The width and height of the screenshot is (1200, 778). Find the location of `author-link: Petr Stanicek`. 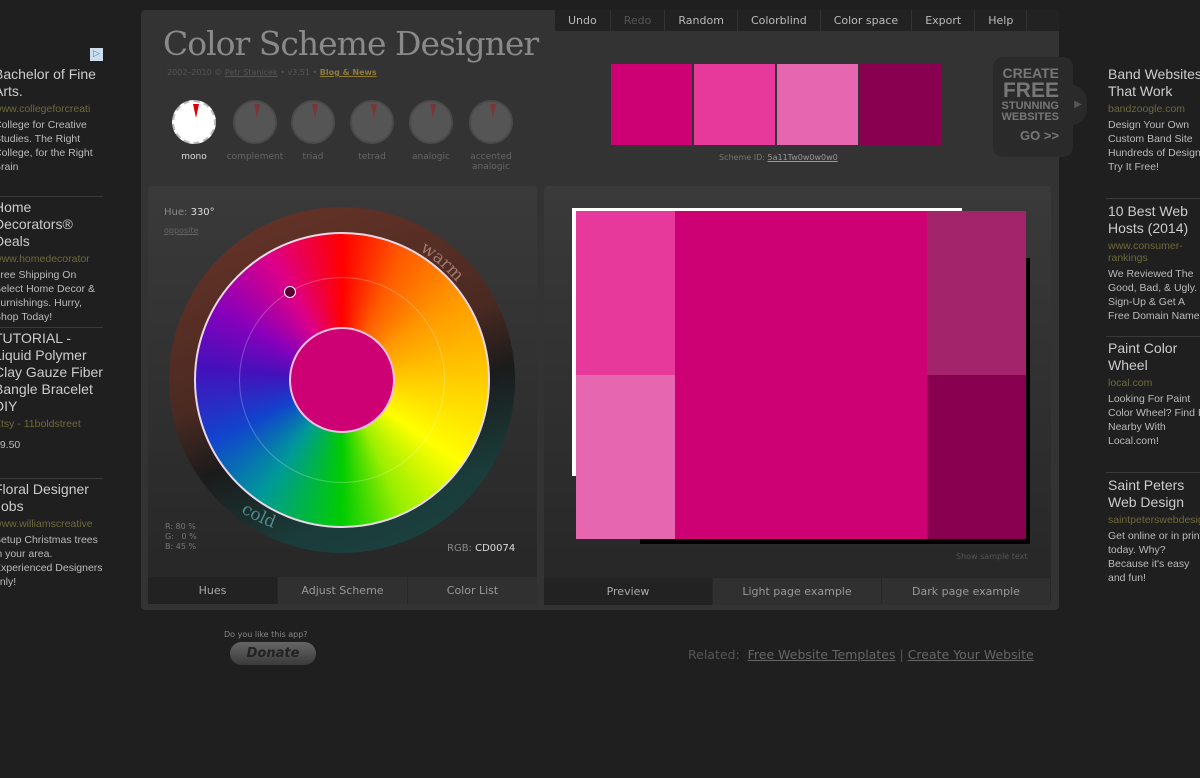

author-link: Petr Stanicek is located at coordinates (251, 72).